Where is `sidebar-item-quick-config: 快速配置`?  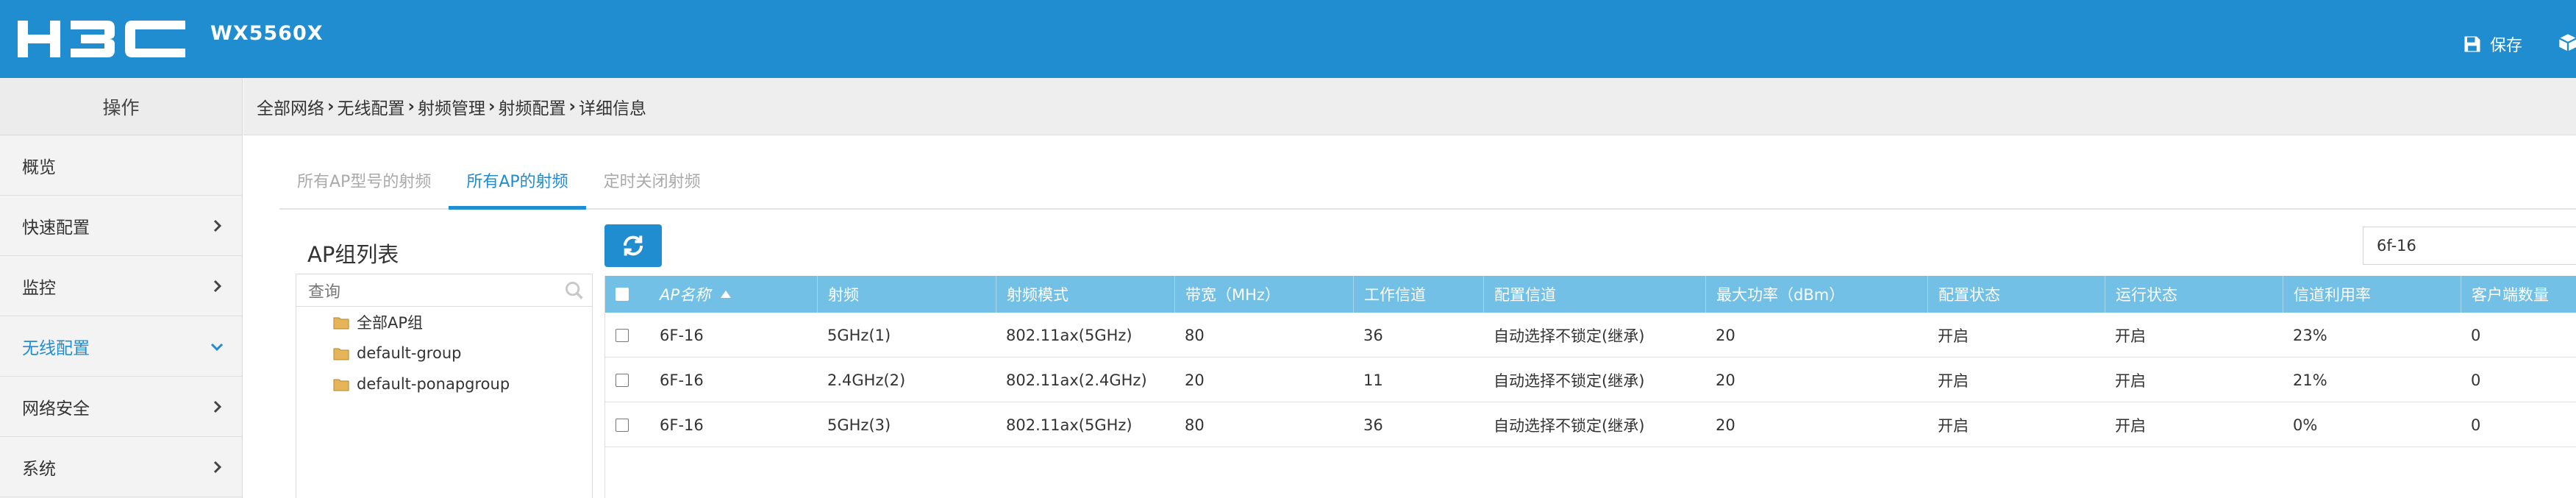
sidebar-item-quick-config: 快速配置 is located at coordinates (121, 226).